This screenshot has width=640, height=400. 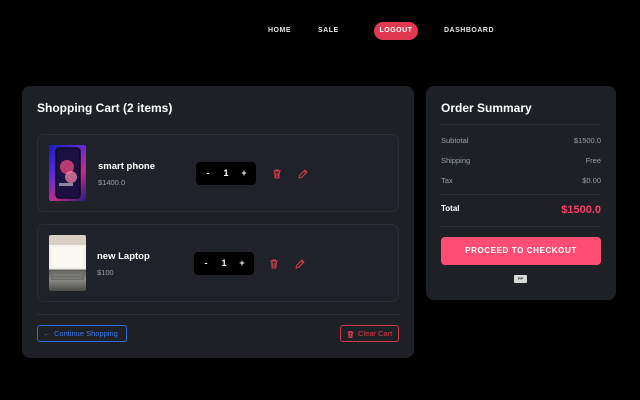 I want to click on arrow-left-icon: ←, so click(x=47, y=333).